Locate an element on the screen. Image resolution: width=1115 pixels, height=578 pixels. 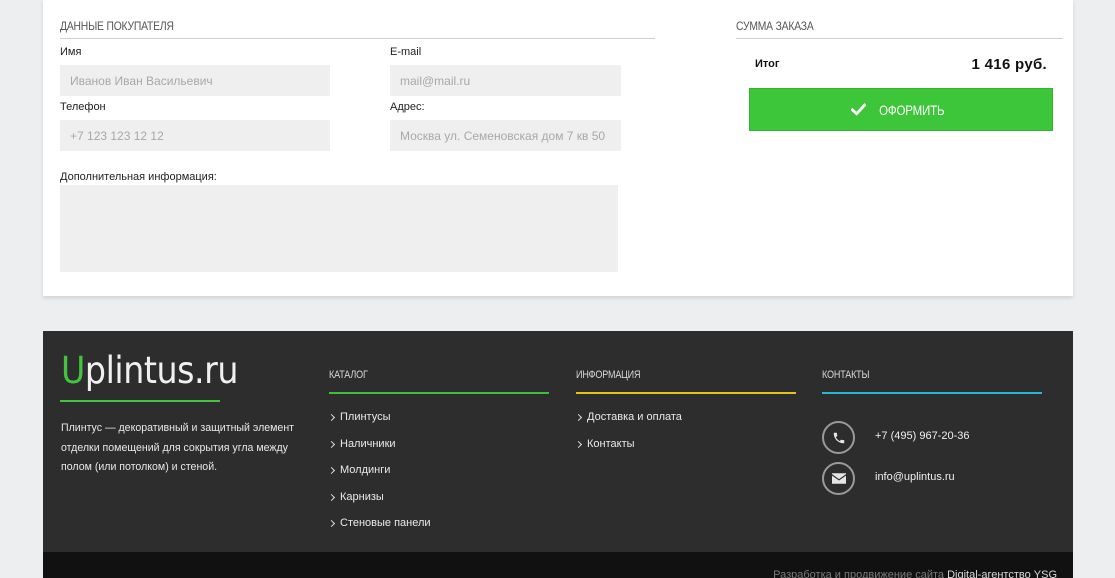
total-value: 1 416 руб. is located at coordinates (1009, 64).